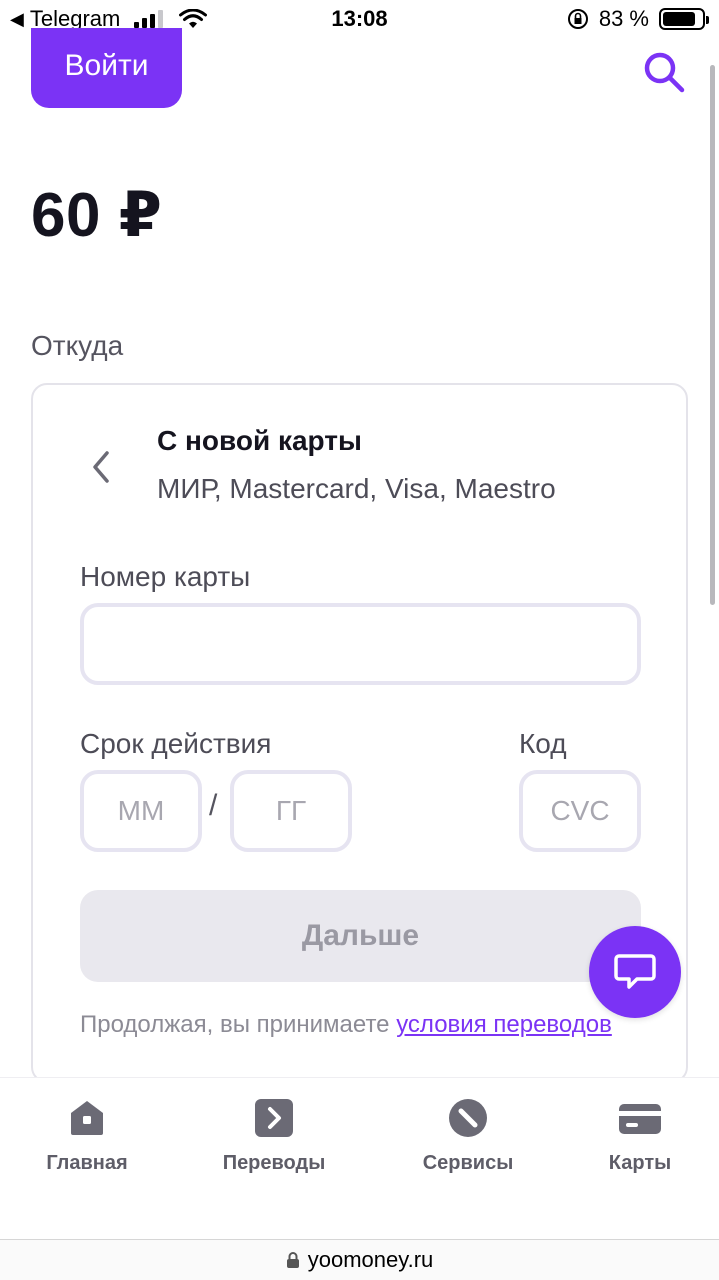  What do you see at coordinates (543, 743) in the screenshot?
I see `code-label: Код` at bounding box center [543, 743].